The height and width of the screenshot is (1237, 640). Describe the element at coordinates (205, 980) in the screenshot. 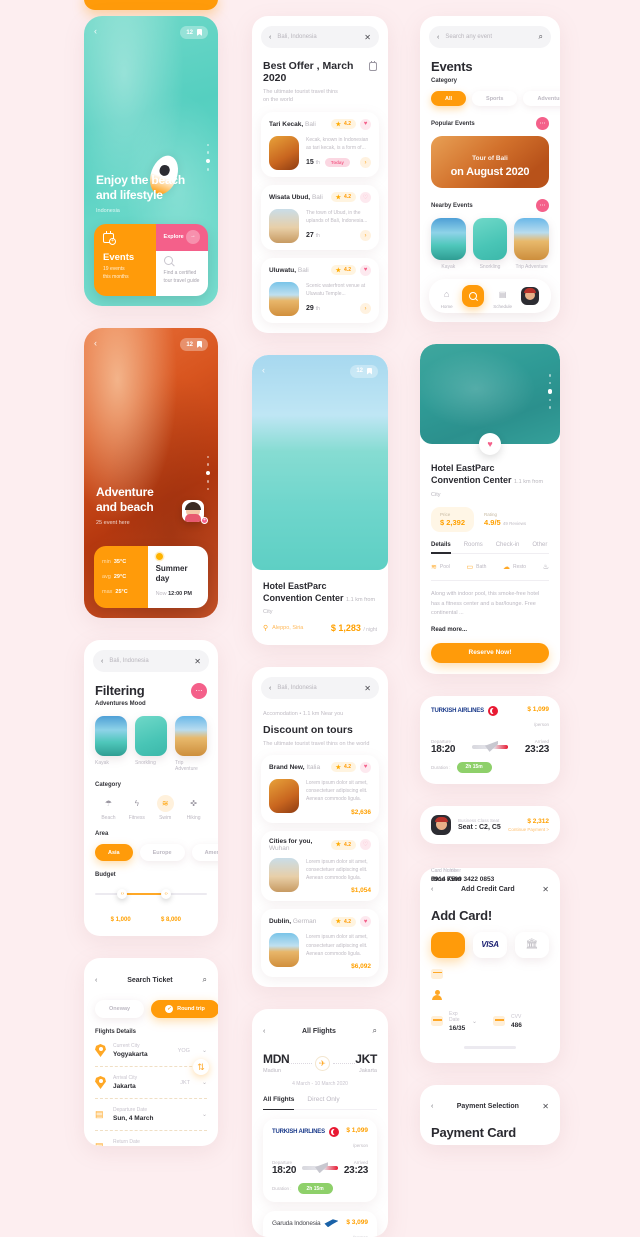

I see `search-icon: ⌕` at that location.